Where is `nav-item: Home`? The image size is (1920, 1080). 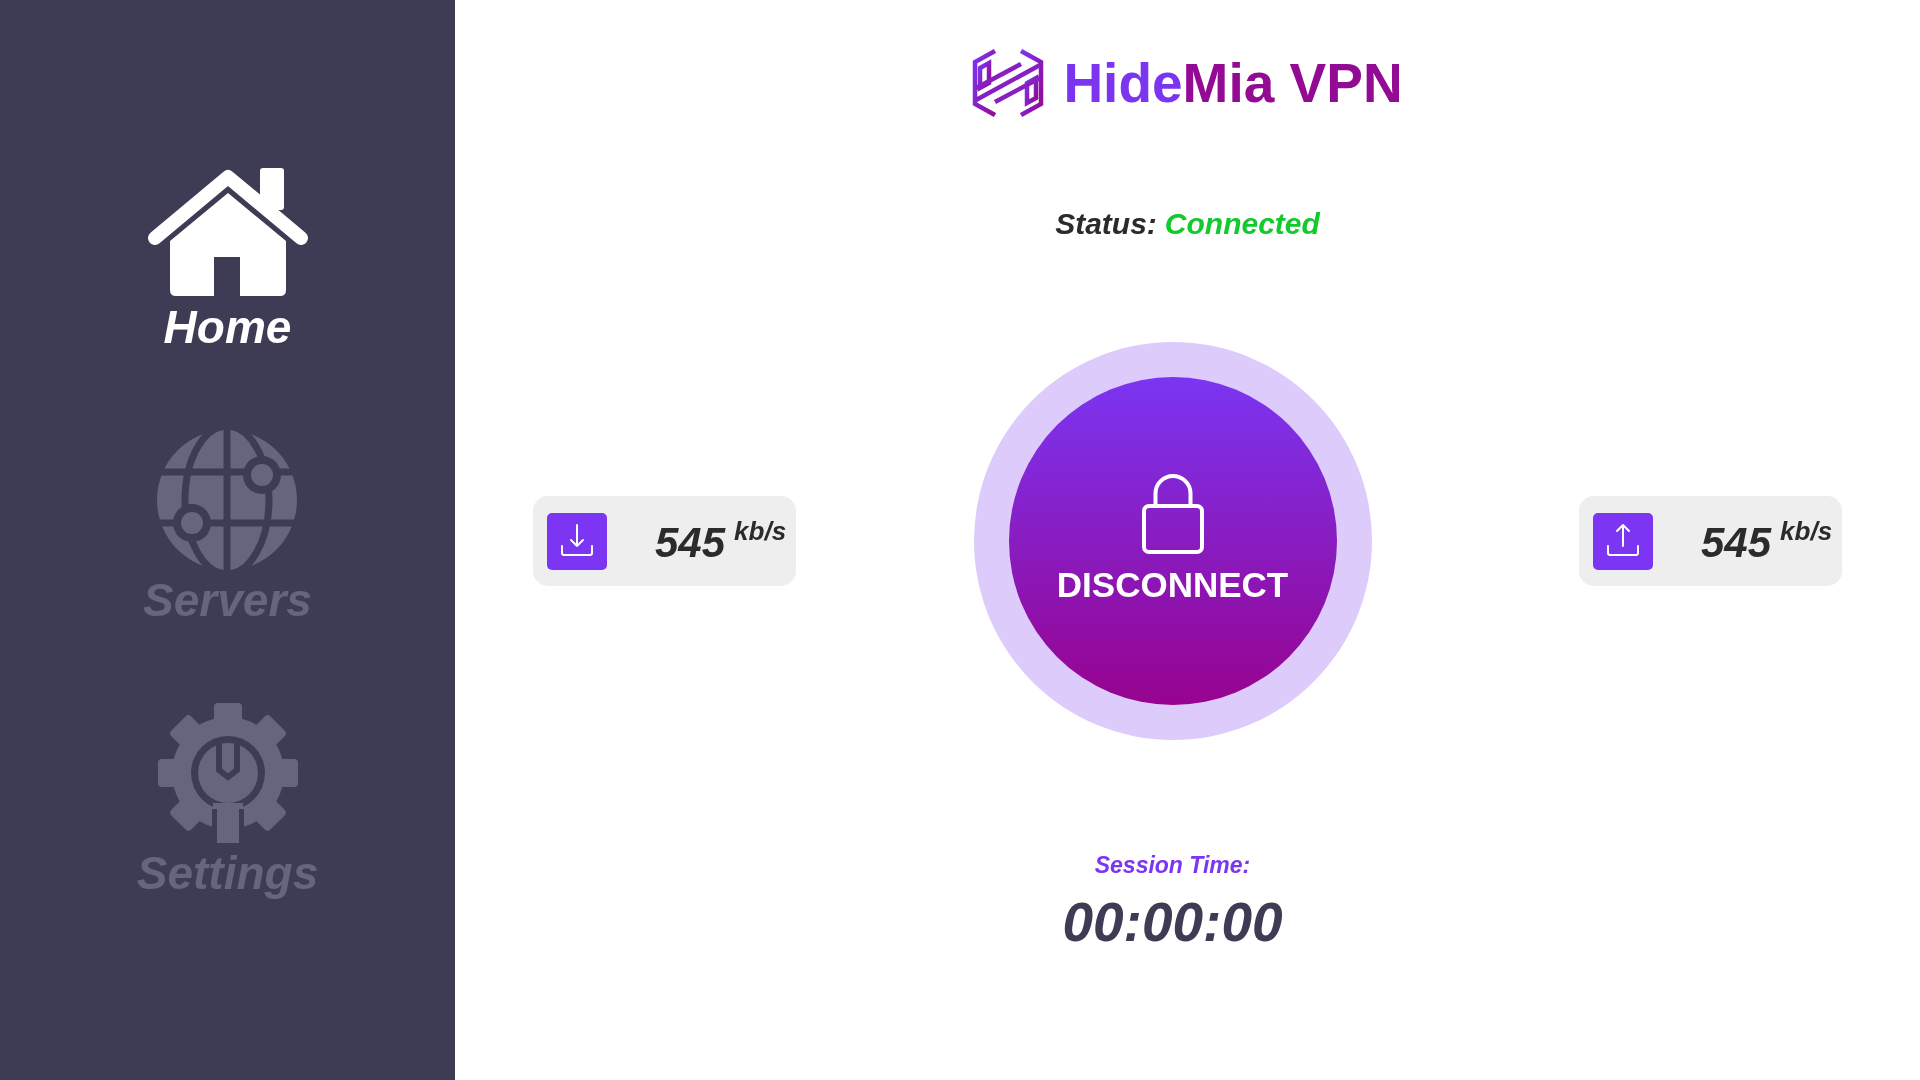
nav-item: Home is located at coordinates (227, 261).